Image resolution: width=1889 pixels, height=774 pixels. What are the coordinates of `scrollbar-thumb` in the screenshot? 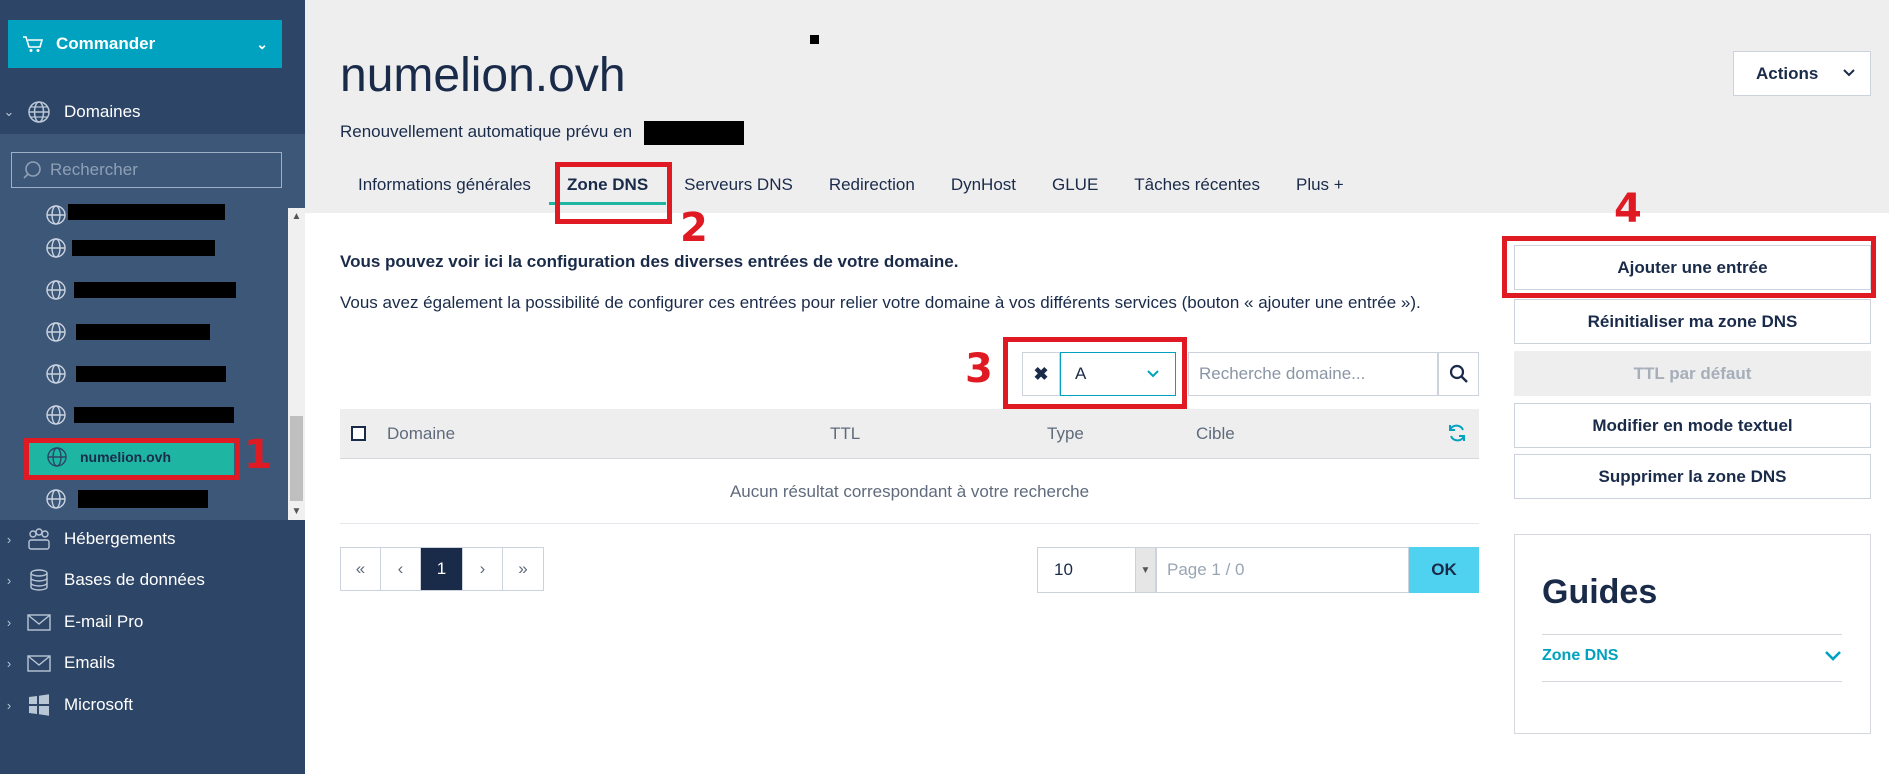 It's located at (296, 458).